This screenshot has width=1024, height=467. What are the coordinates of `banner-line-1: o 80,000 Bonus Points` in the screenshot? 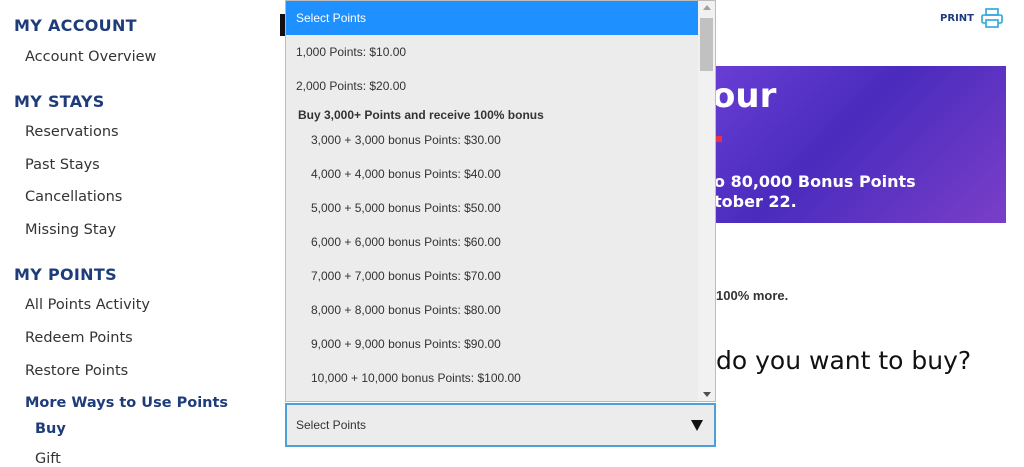 It's located at (815, 181).